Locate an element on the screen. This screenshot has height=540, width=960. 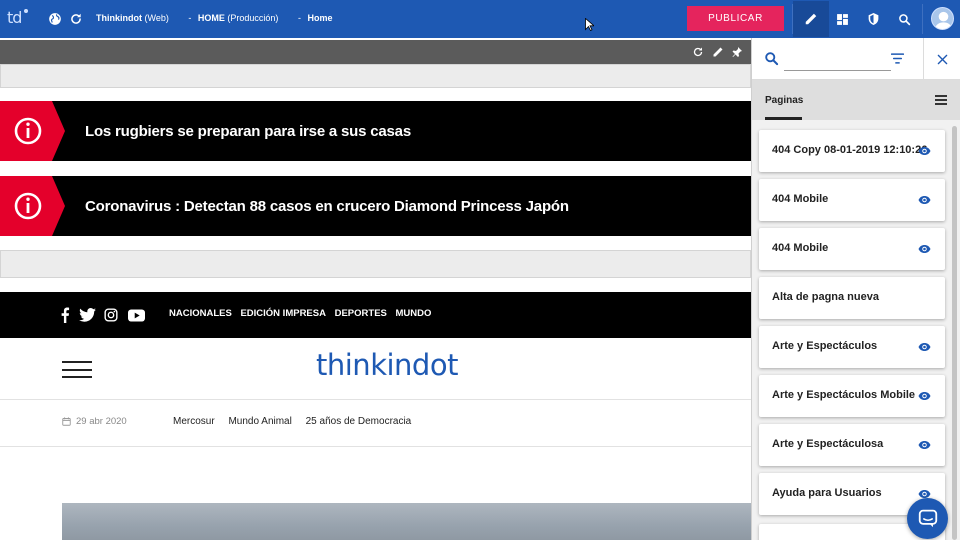
facebook-icon is located at coordinates (65, 315).